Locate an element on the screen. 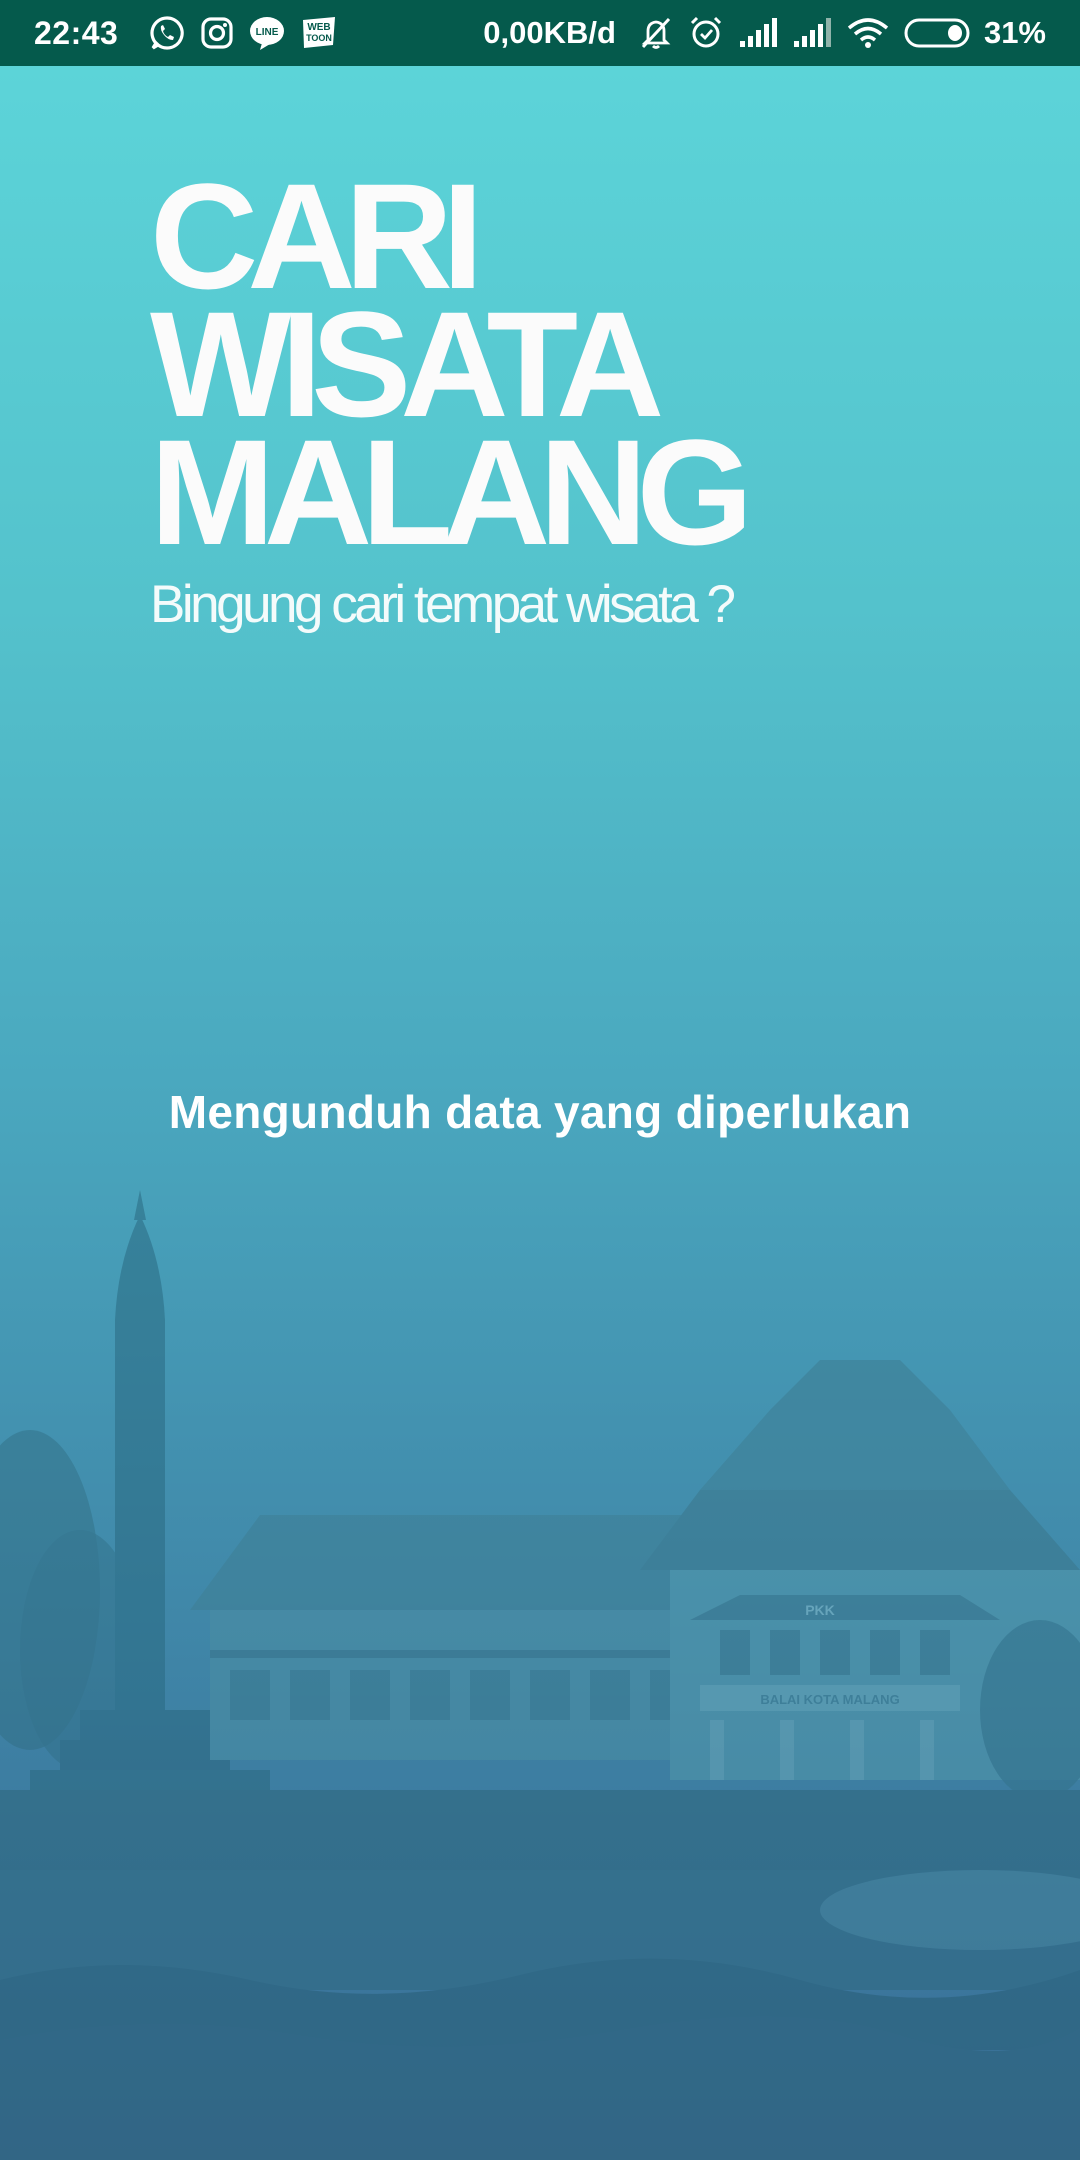 This screenshot has width=1080, height=2160. clock: 22:43 is located at coordinates (76, 32).